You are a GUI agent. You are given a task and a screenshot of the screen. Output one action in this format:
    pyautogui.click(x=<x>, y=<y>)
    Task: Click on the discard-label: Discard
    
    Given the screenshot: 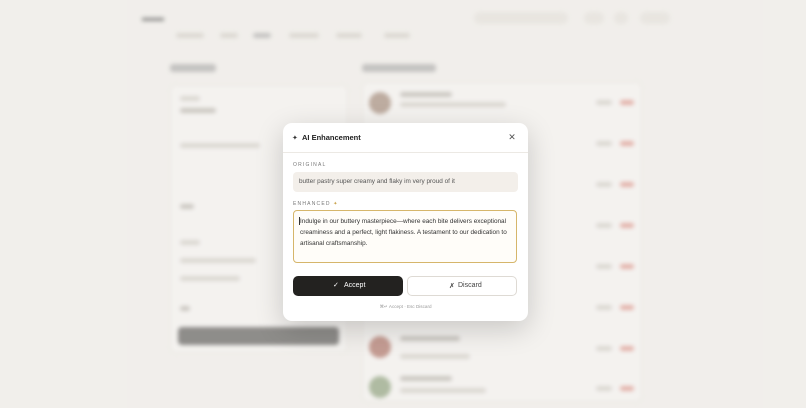 What is the action you would take?
    pyautogui.click(x=470, y=285)
    